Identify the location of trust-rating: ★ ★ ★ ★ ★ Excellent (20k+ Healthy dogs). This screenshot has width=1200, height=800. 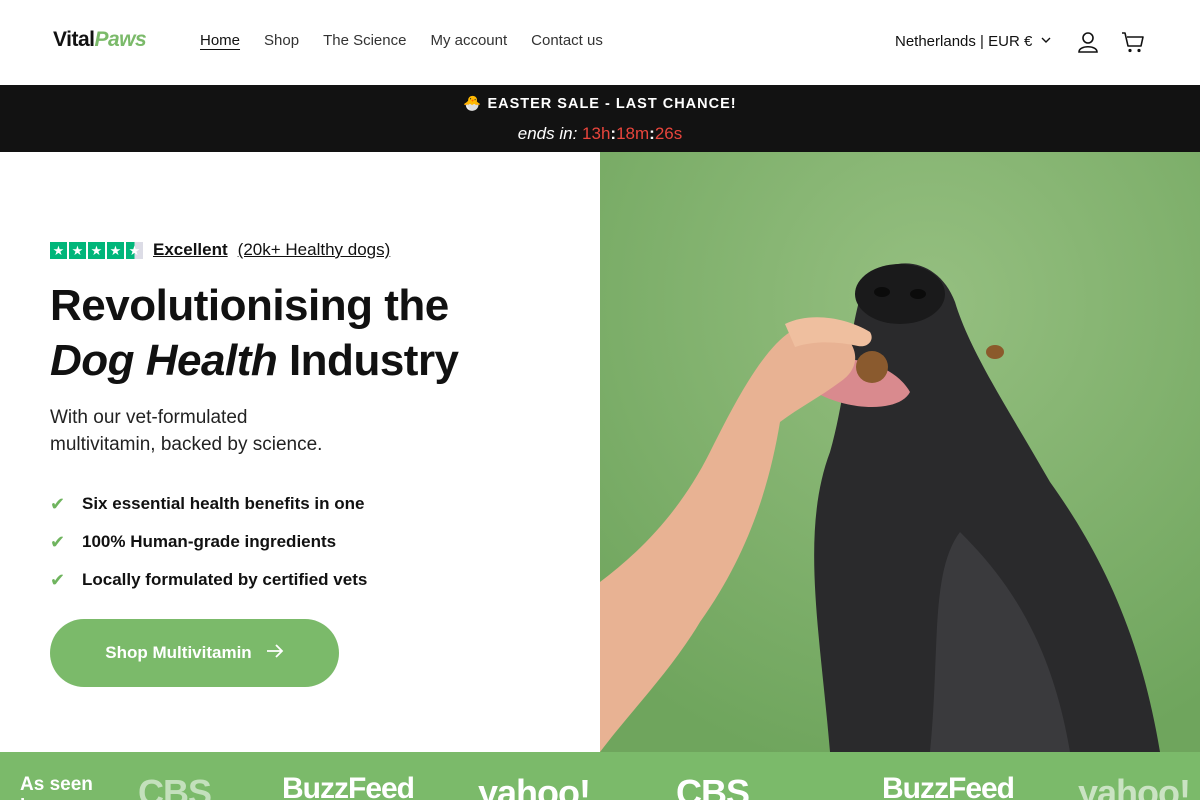
(220, 250).